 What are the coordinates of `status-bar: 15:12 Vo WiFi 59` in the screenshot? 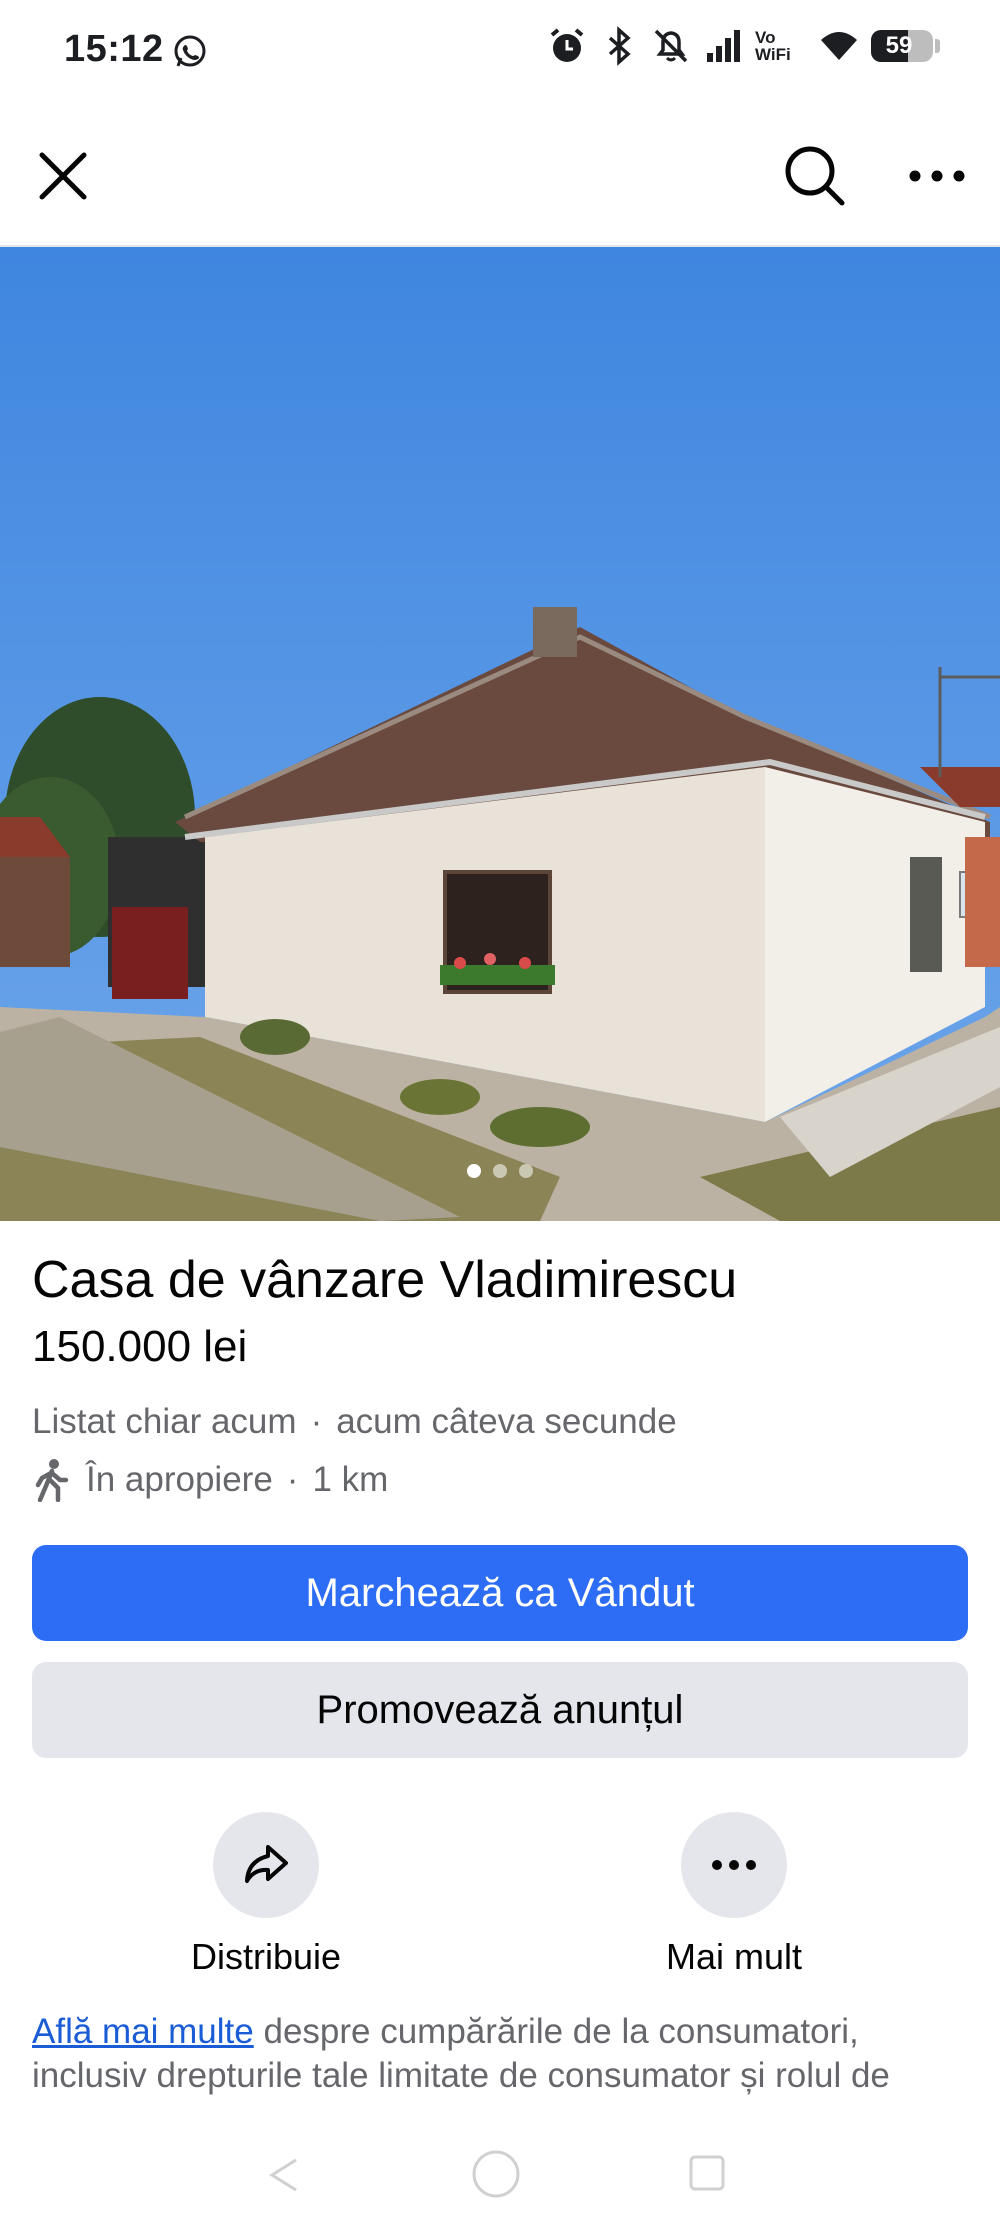 It's located at (500, 52).